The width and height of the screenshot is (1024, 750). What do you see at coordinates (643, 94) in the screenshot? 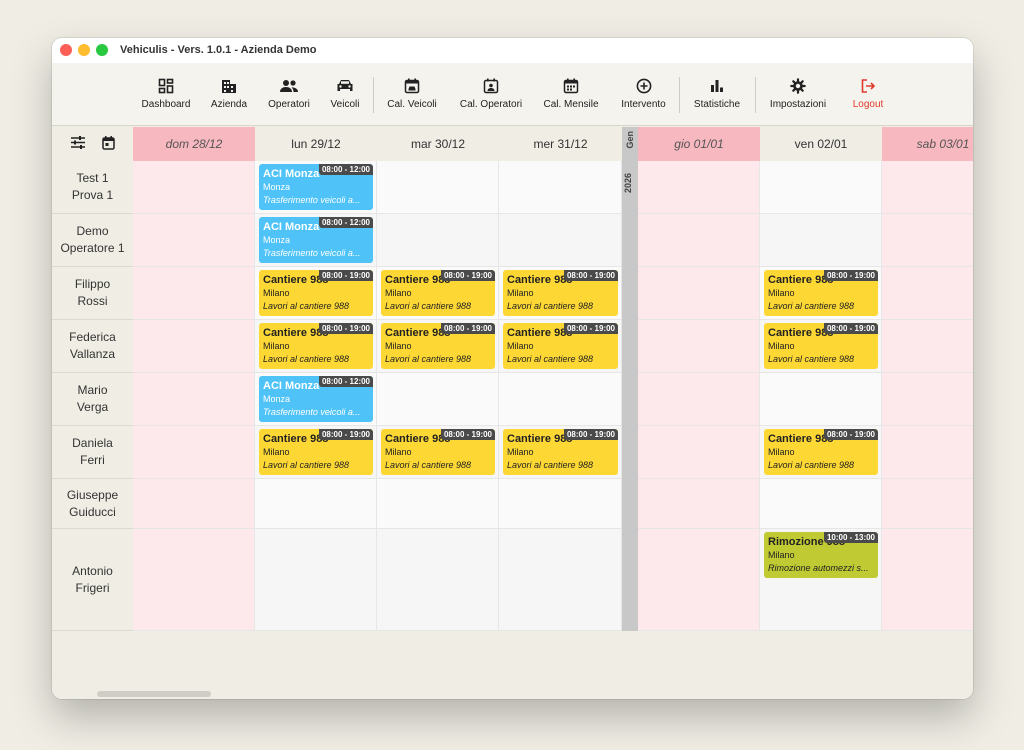
I see `intervento-button: Intervento` at bounding box center [643, 94].